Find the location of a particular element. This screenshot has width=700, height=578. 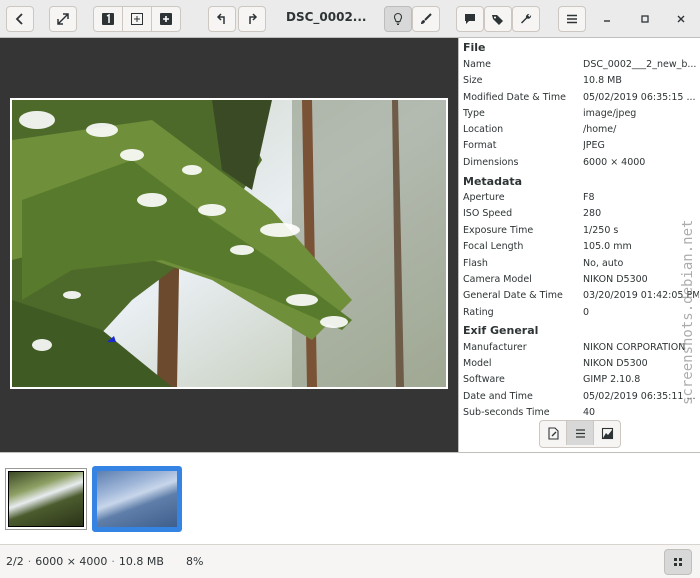

histogram-icon is located at coordinates (607, 433).